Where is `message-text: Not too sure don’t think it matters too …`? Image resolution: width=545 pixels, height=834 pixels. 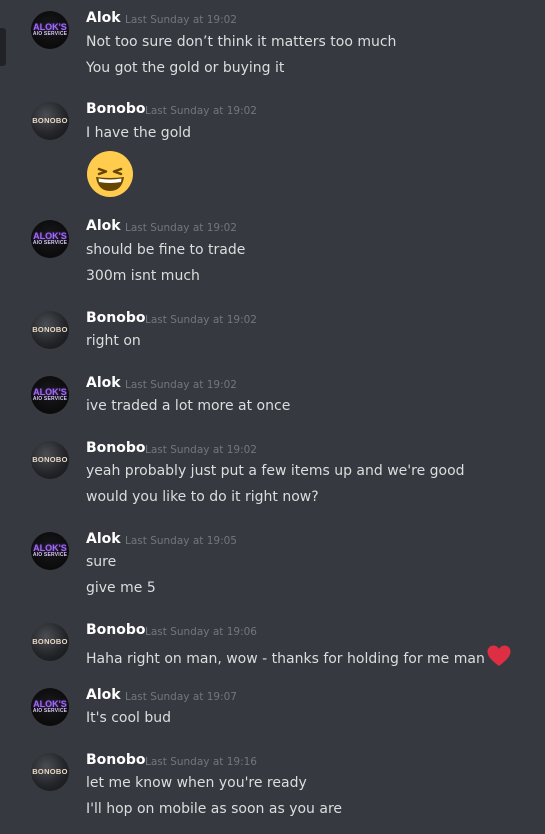
message-text: Not too sure don’t think it matters too … is located at coordinates (241, 42).